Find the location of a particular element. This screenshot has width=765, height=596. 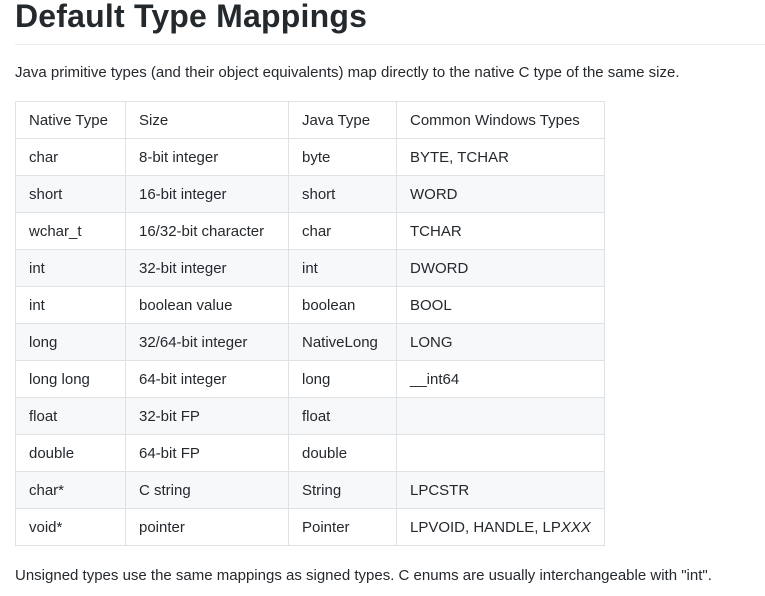

cell-java-type: String is located at coordinates (342, 490).